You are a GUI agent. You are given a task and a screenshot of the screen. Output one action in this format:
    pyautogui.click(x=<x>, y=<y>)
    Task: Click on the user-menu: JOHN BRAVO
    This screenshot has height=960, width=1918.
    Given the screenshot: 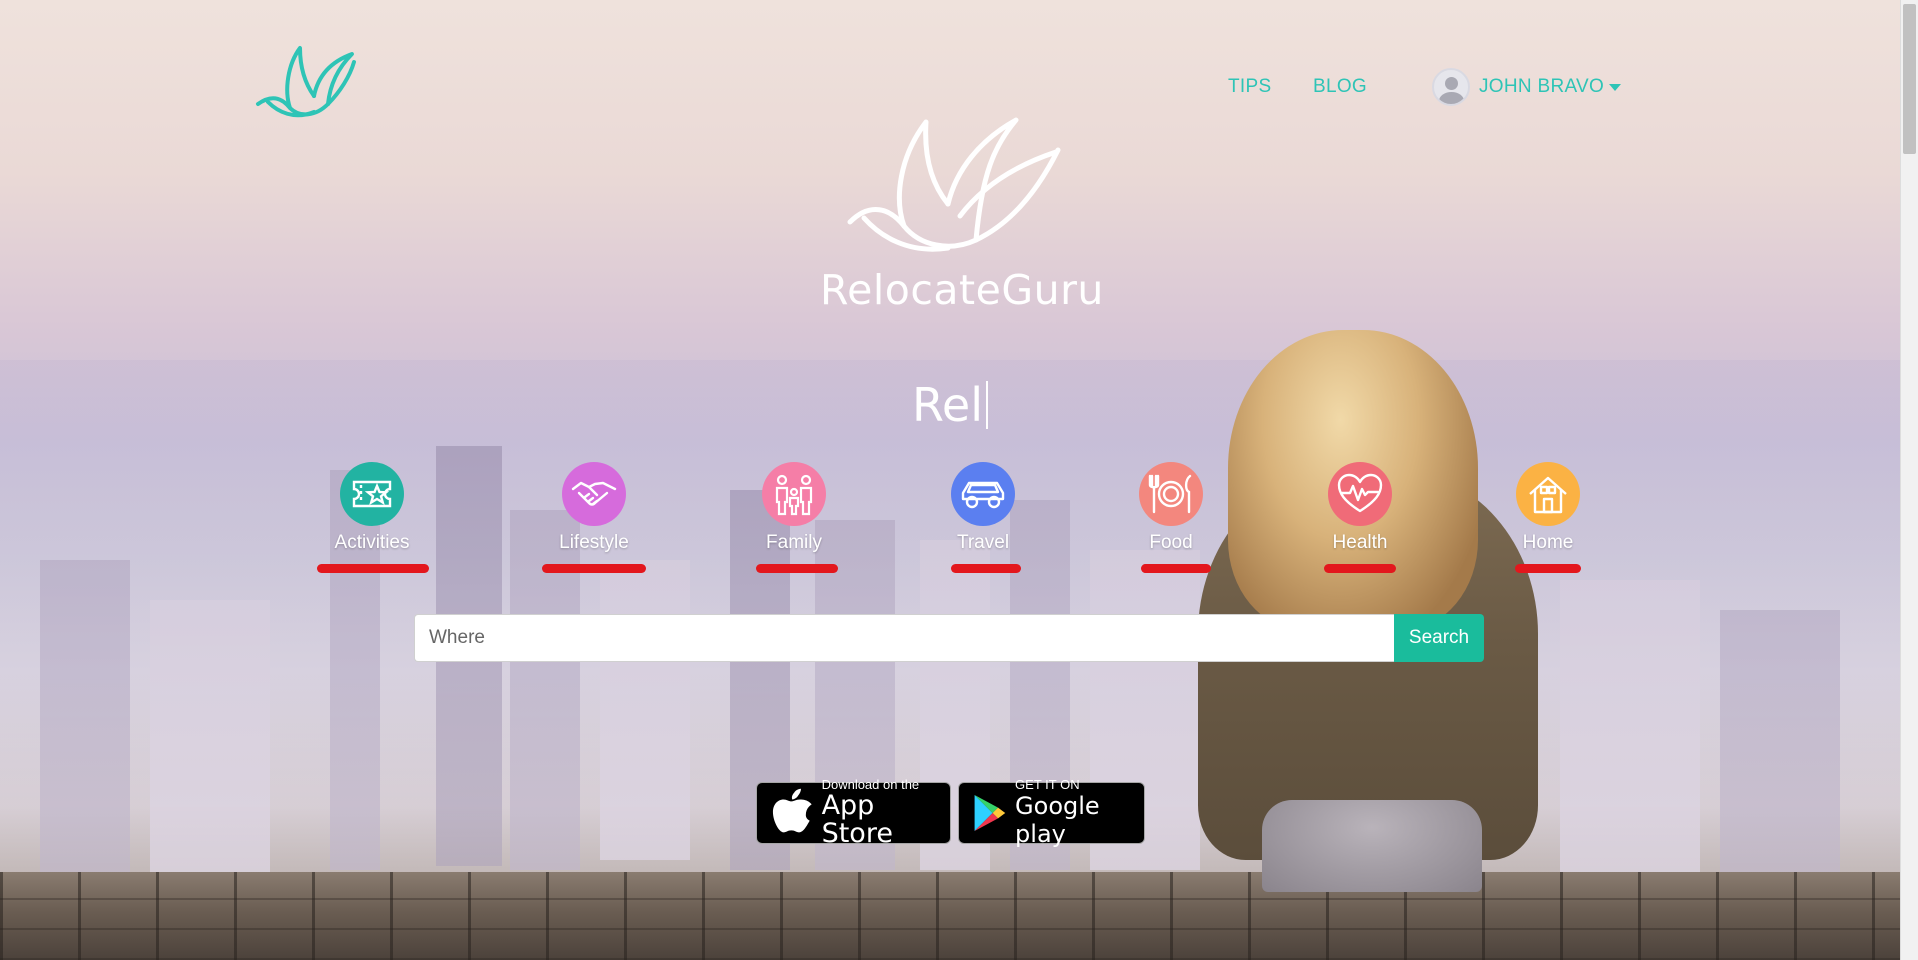 What is the action you would take?
    pyautogui.click(x=1527, y=87)
    